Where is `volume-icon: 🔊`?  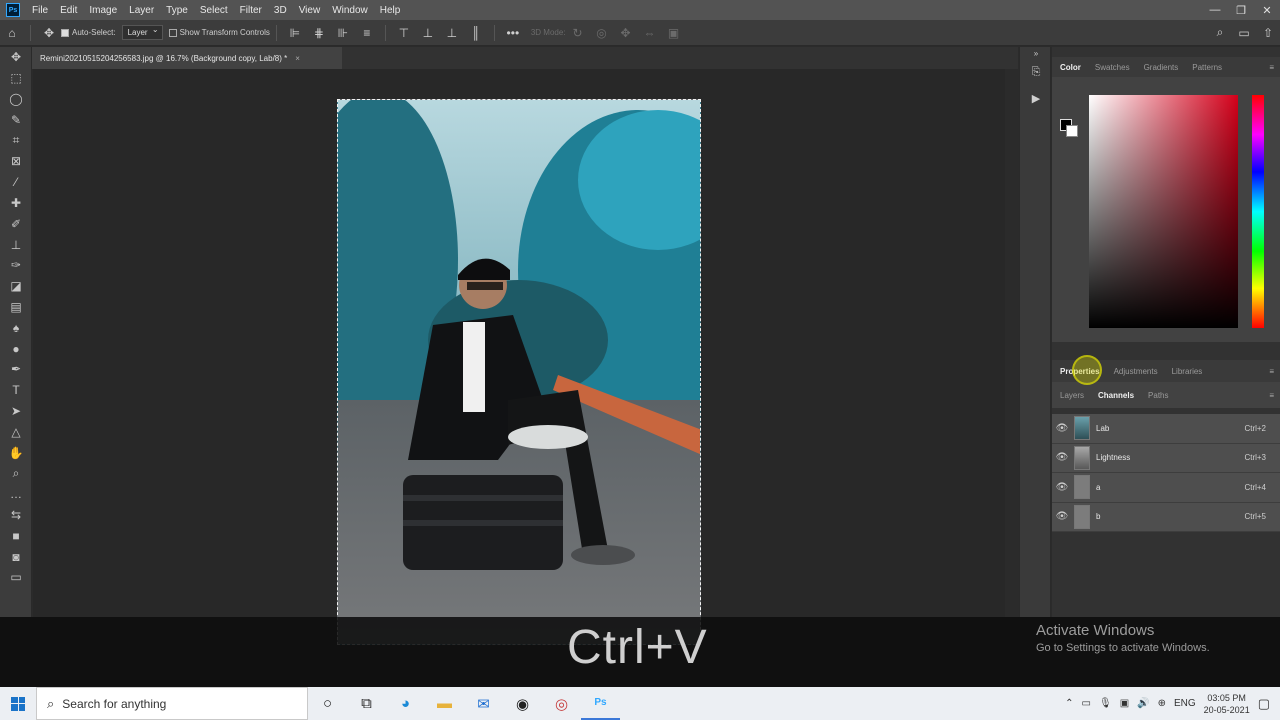
volume-icon: 🔊 is located at coordinates (1143, 703).